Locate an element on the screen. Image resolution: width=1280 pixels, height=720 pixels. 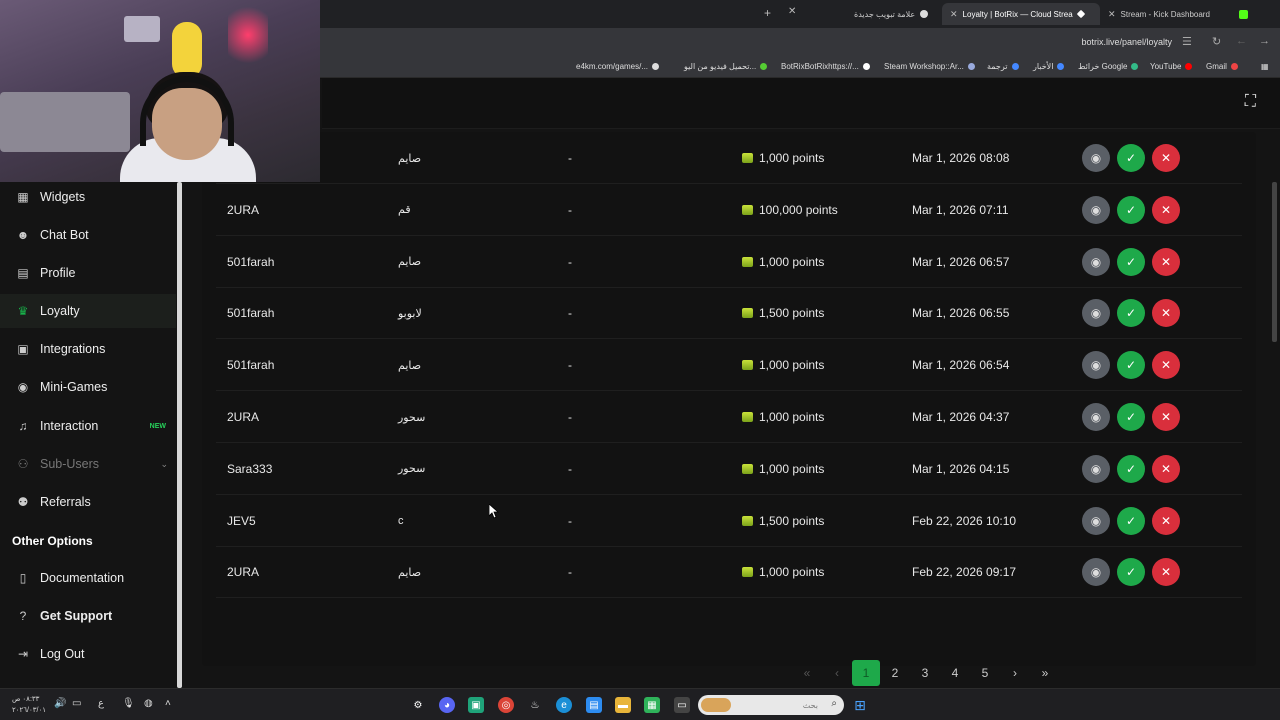
sidebar-scrollbar is located at coordinates (179, 435).